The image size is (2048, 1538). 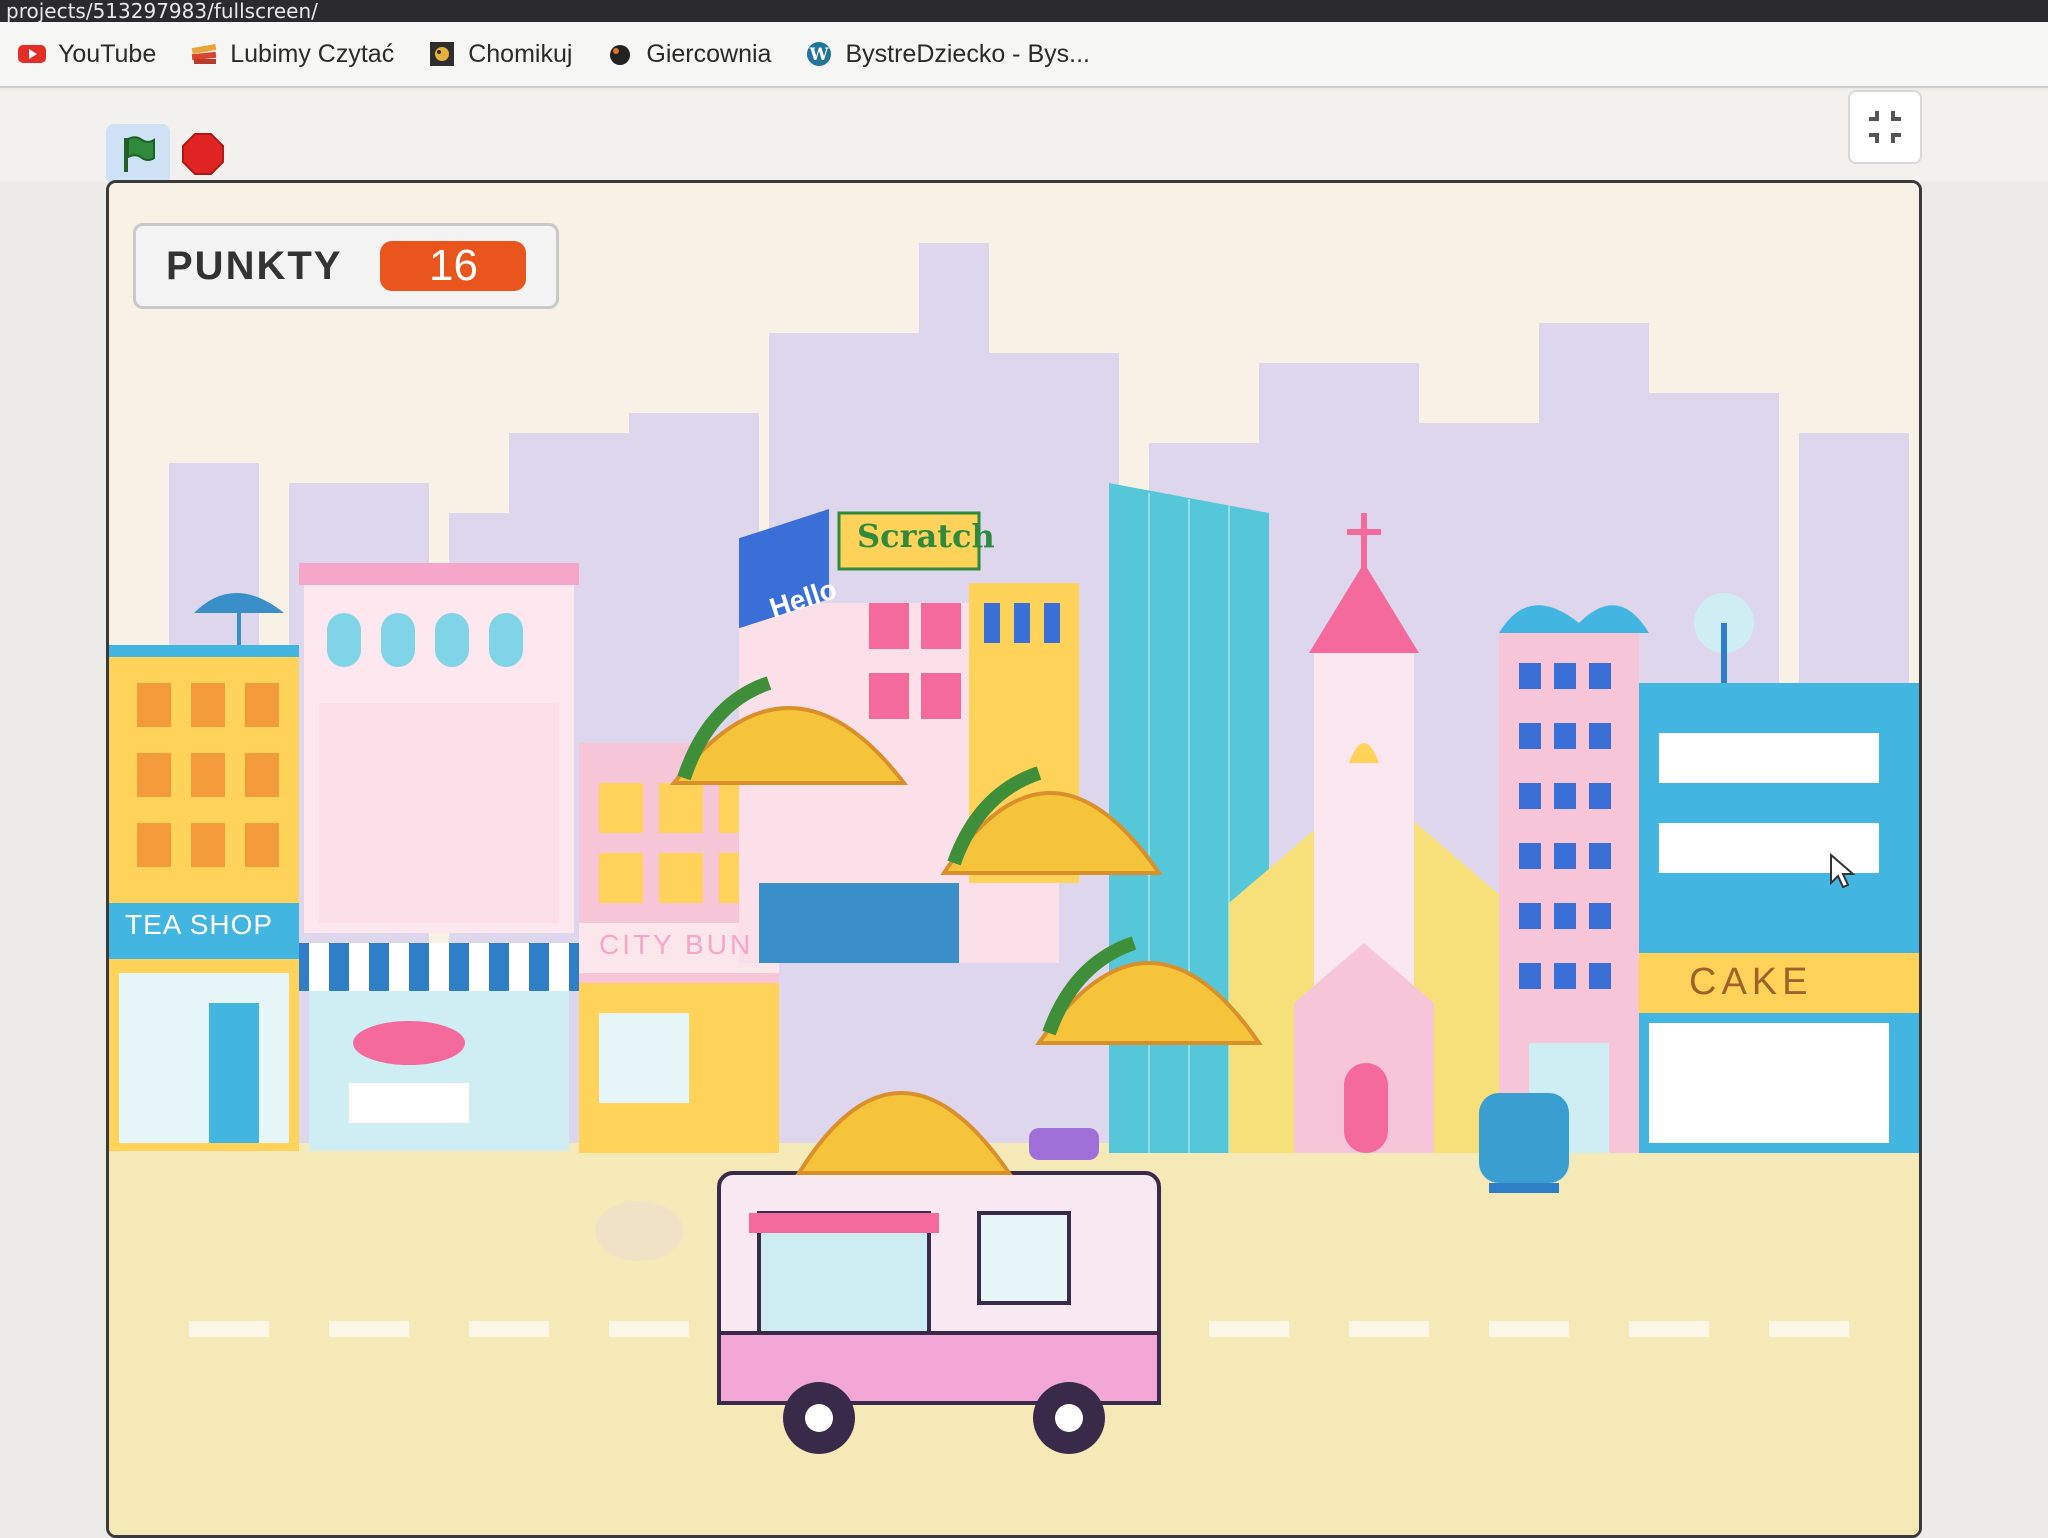 I want to click on building-tea-shop, so click(x=204, y=872).